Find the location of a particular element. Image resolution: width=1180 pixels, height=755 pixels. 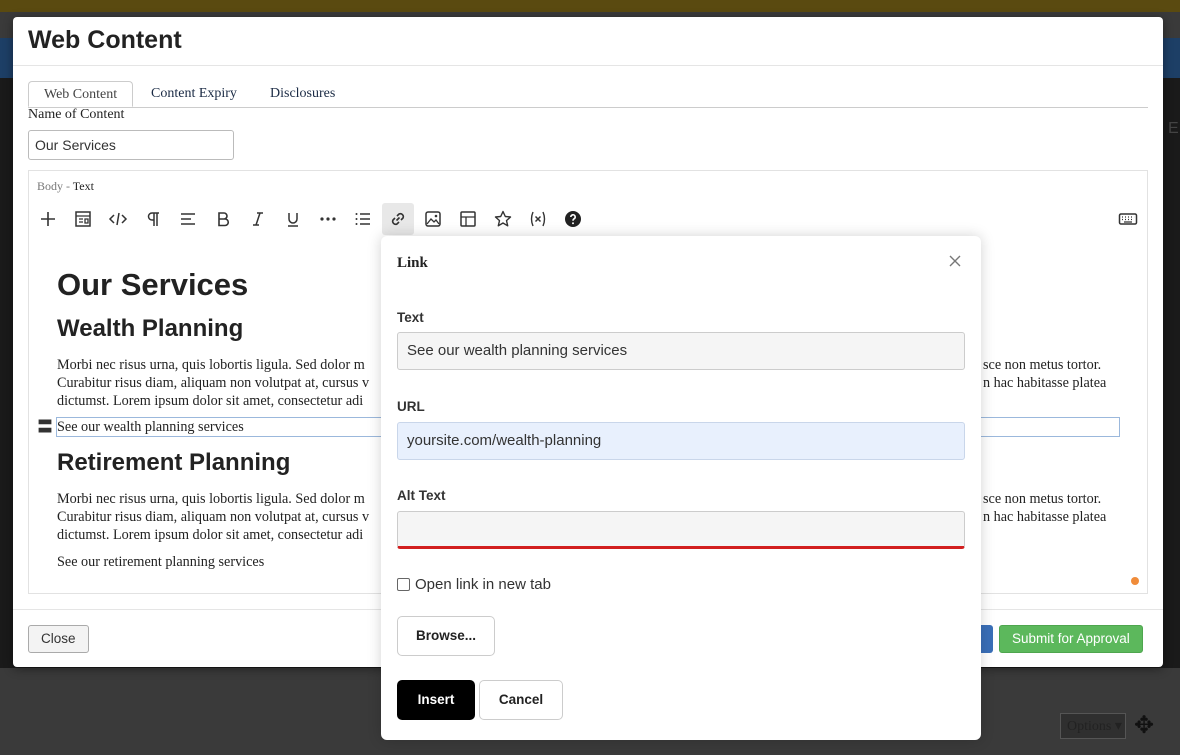

status-dot-icon is located at coordinates (1135, 581).